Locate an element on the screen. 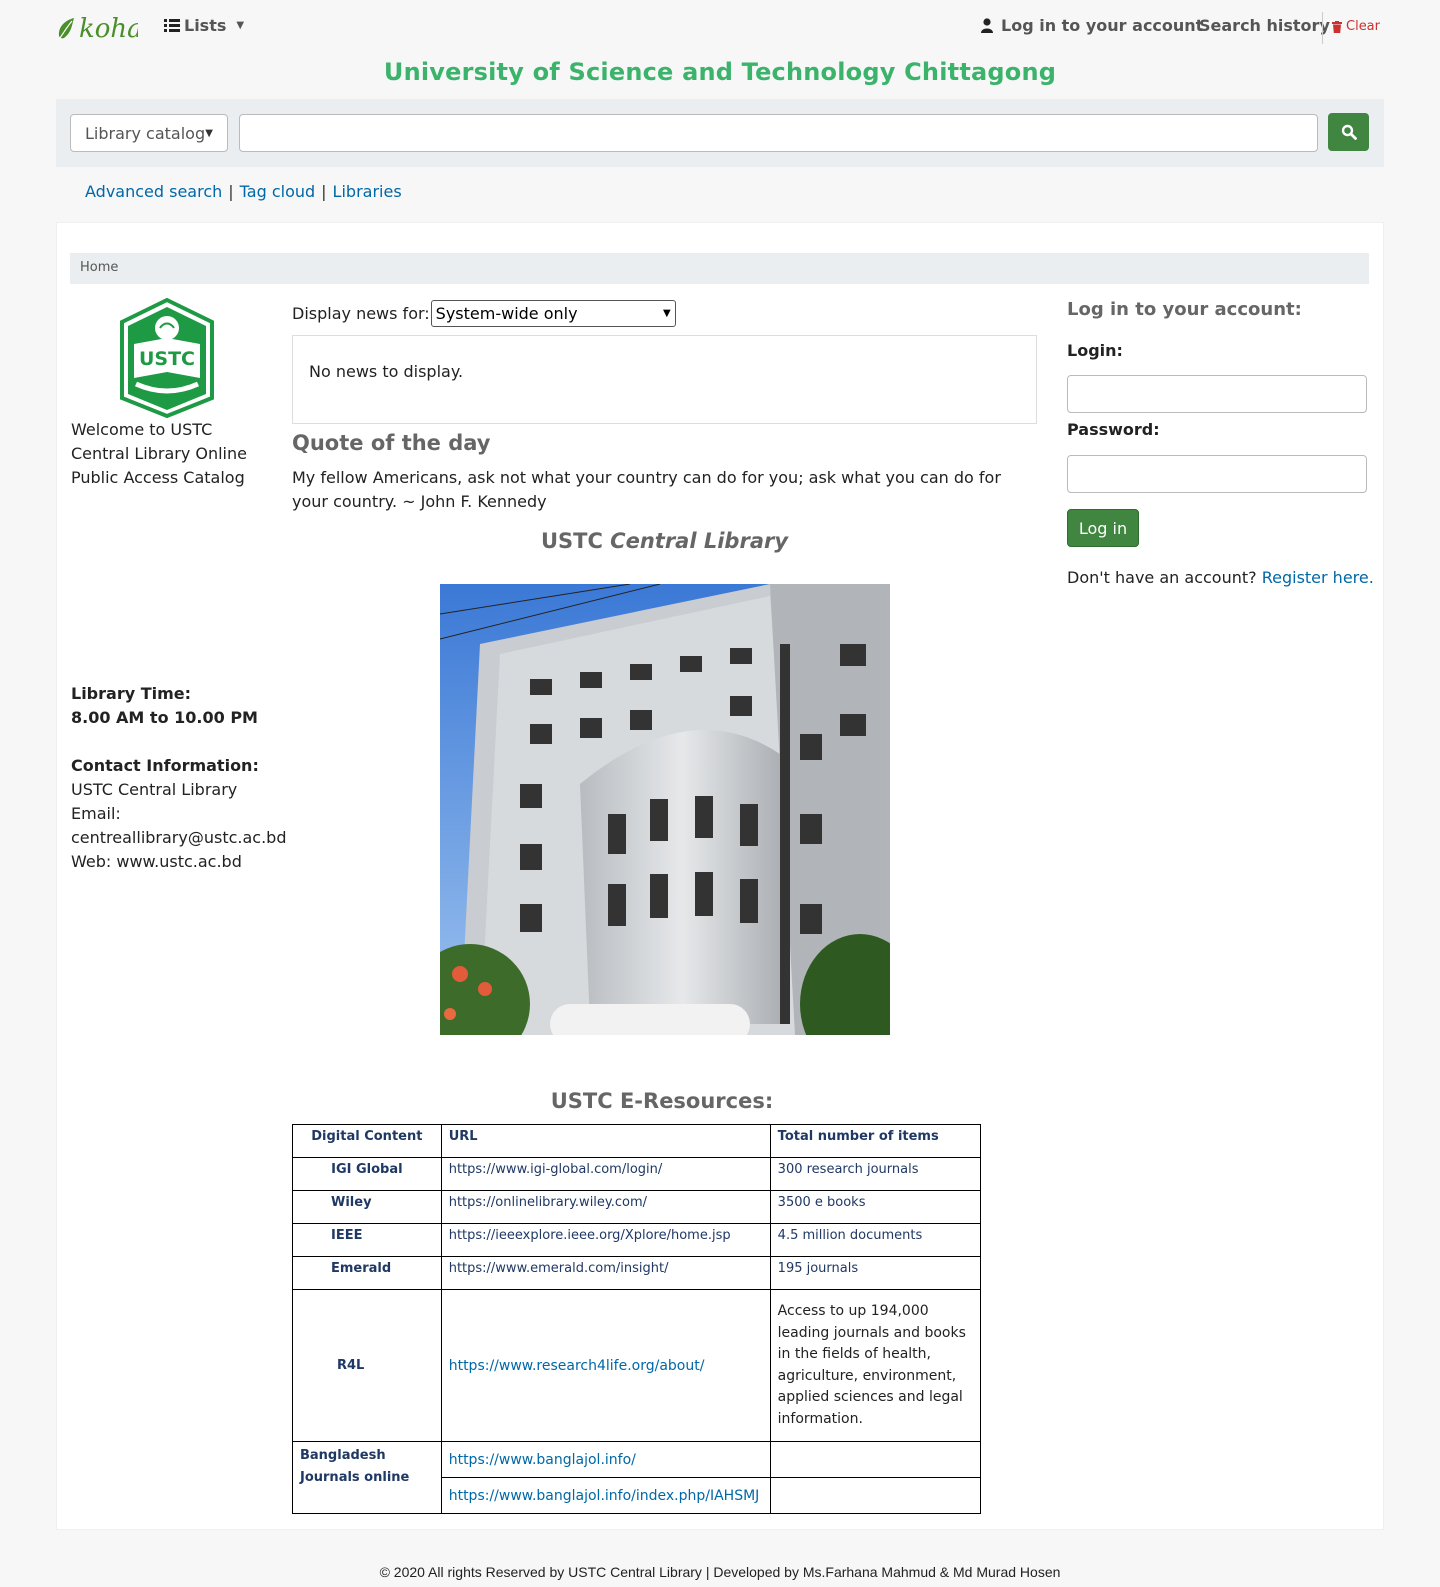 The width and height of the screenshot is (1440, 1587). resource-name: Emerald is located at coordinates (367, 1273).